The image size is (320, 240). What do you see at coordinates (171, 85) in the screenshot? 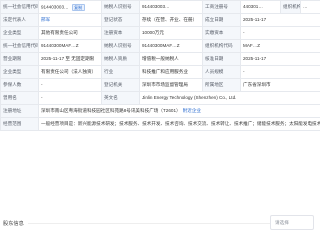
I see `value-reg-authority: 深圳市市场监督管理局` at bounding box center [171, 85].